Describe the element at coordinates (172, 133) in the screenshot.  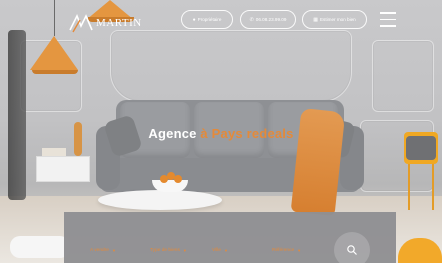
I see `headline-main: Agence` at that location.